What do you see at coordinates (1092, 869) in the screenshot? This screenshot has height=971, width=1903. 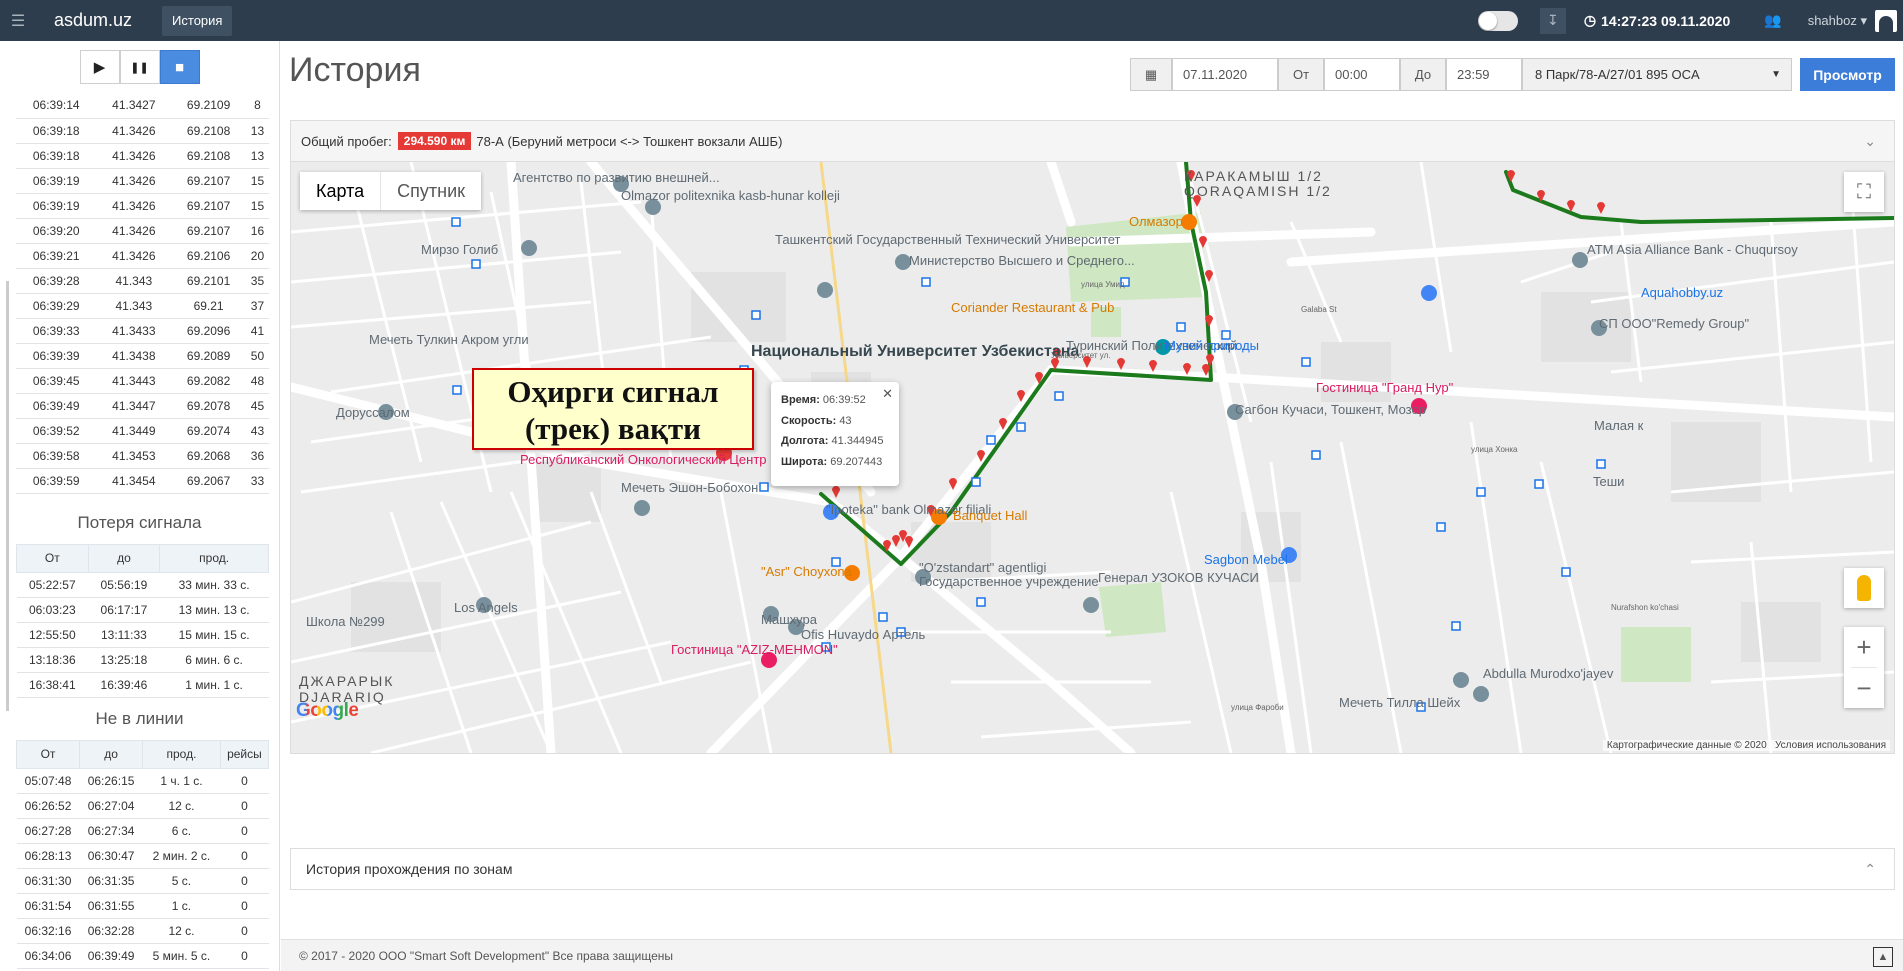 I see `zones-panel: История прохождения по зонам ⌃` at bounding box center [1092, 869].